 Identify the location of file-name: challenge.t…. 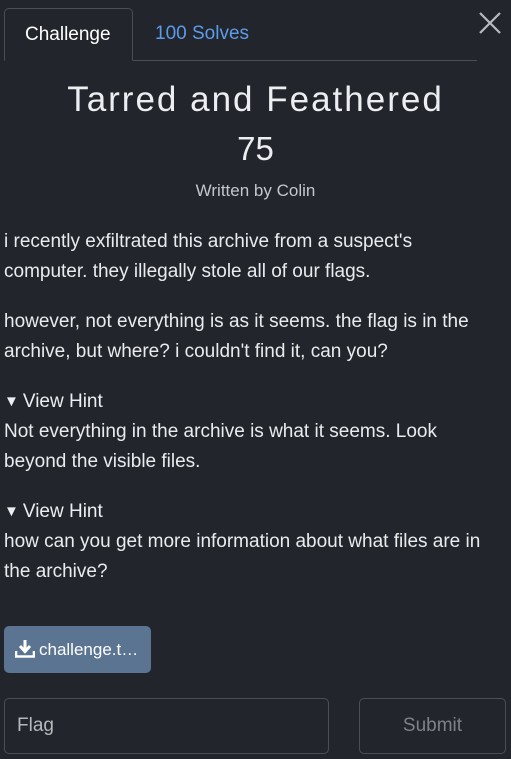
(89, 649).